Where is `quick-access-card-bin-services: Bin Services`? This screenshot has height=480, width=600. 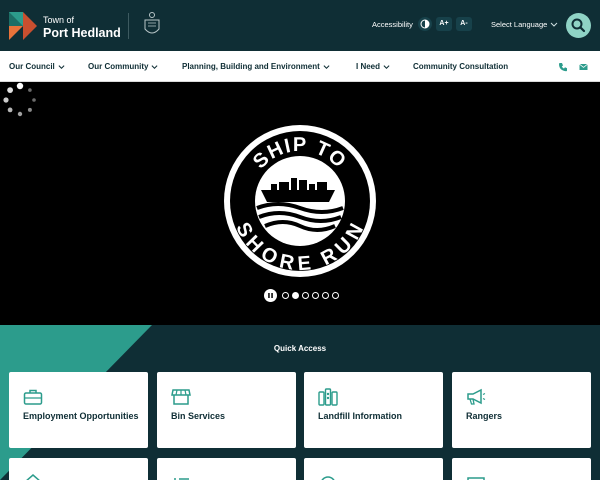
quick-access-card-bin-services: Bin Services is located at coordinates (226, 410).